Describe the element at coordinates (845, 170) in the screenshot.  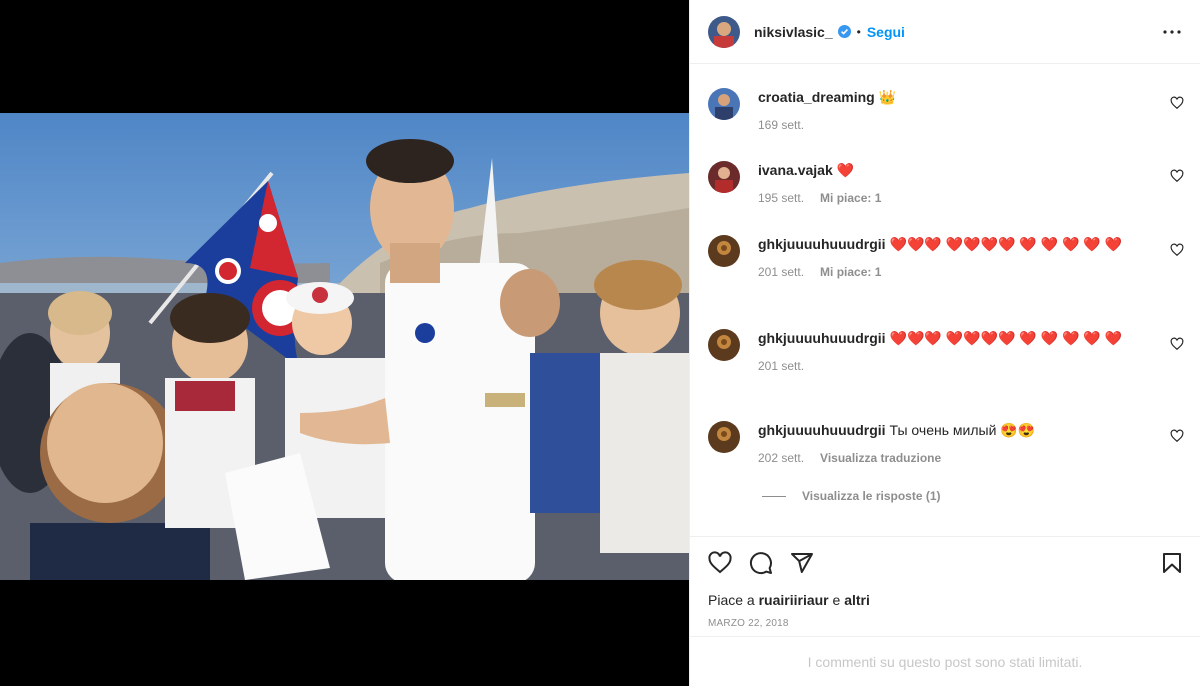
I see `comment-text: ❤️` at that location.